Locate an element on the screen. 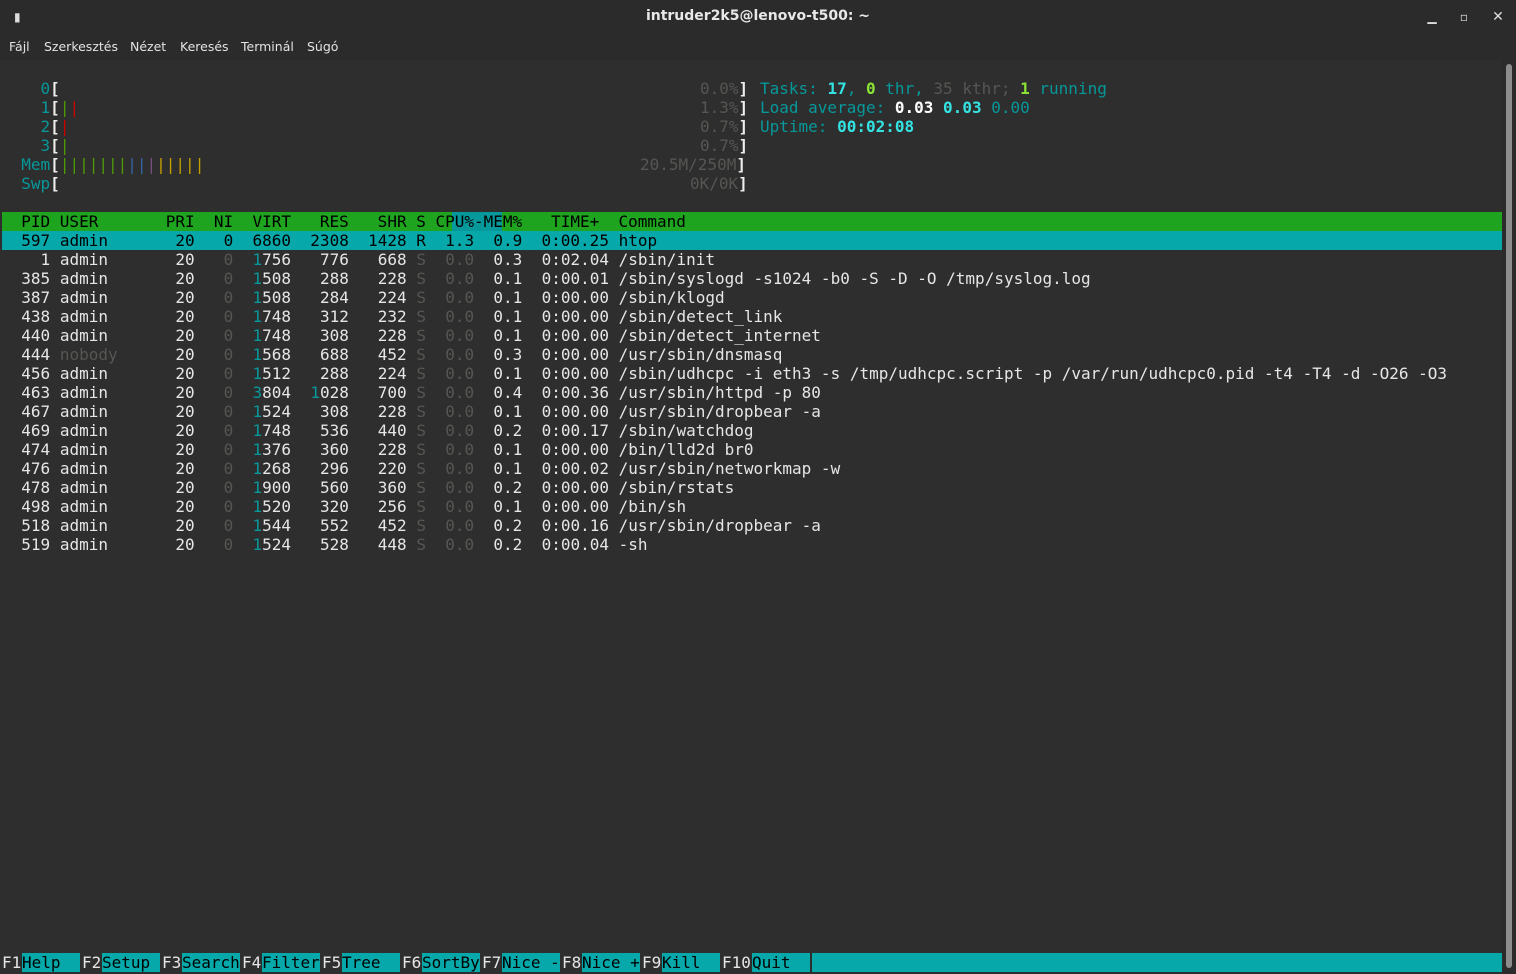 The image size is (1516, 974). menu-view: Nézet is located at coordinates (148, 46).